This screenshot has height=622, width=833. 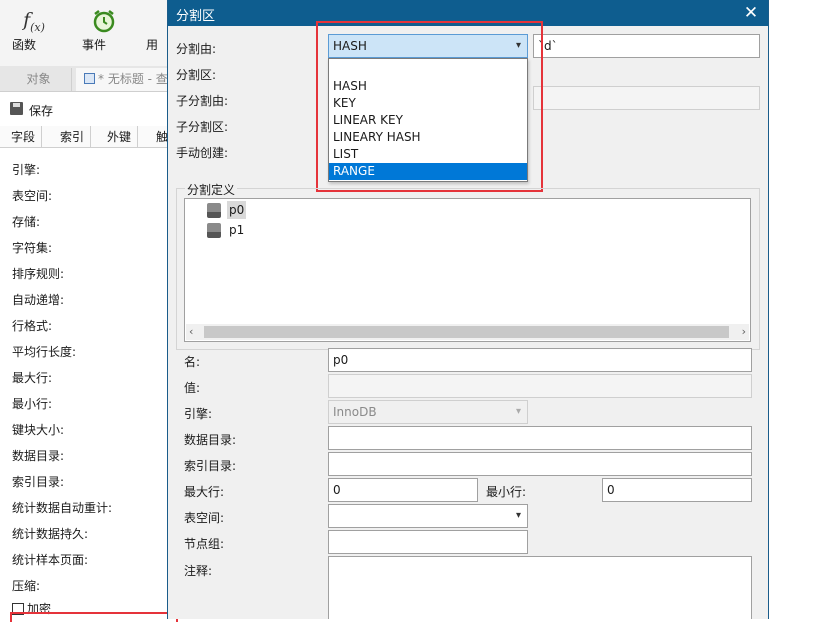 I want to click on min-rows-input: 0, so click(x=677, y=490).